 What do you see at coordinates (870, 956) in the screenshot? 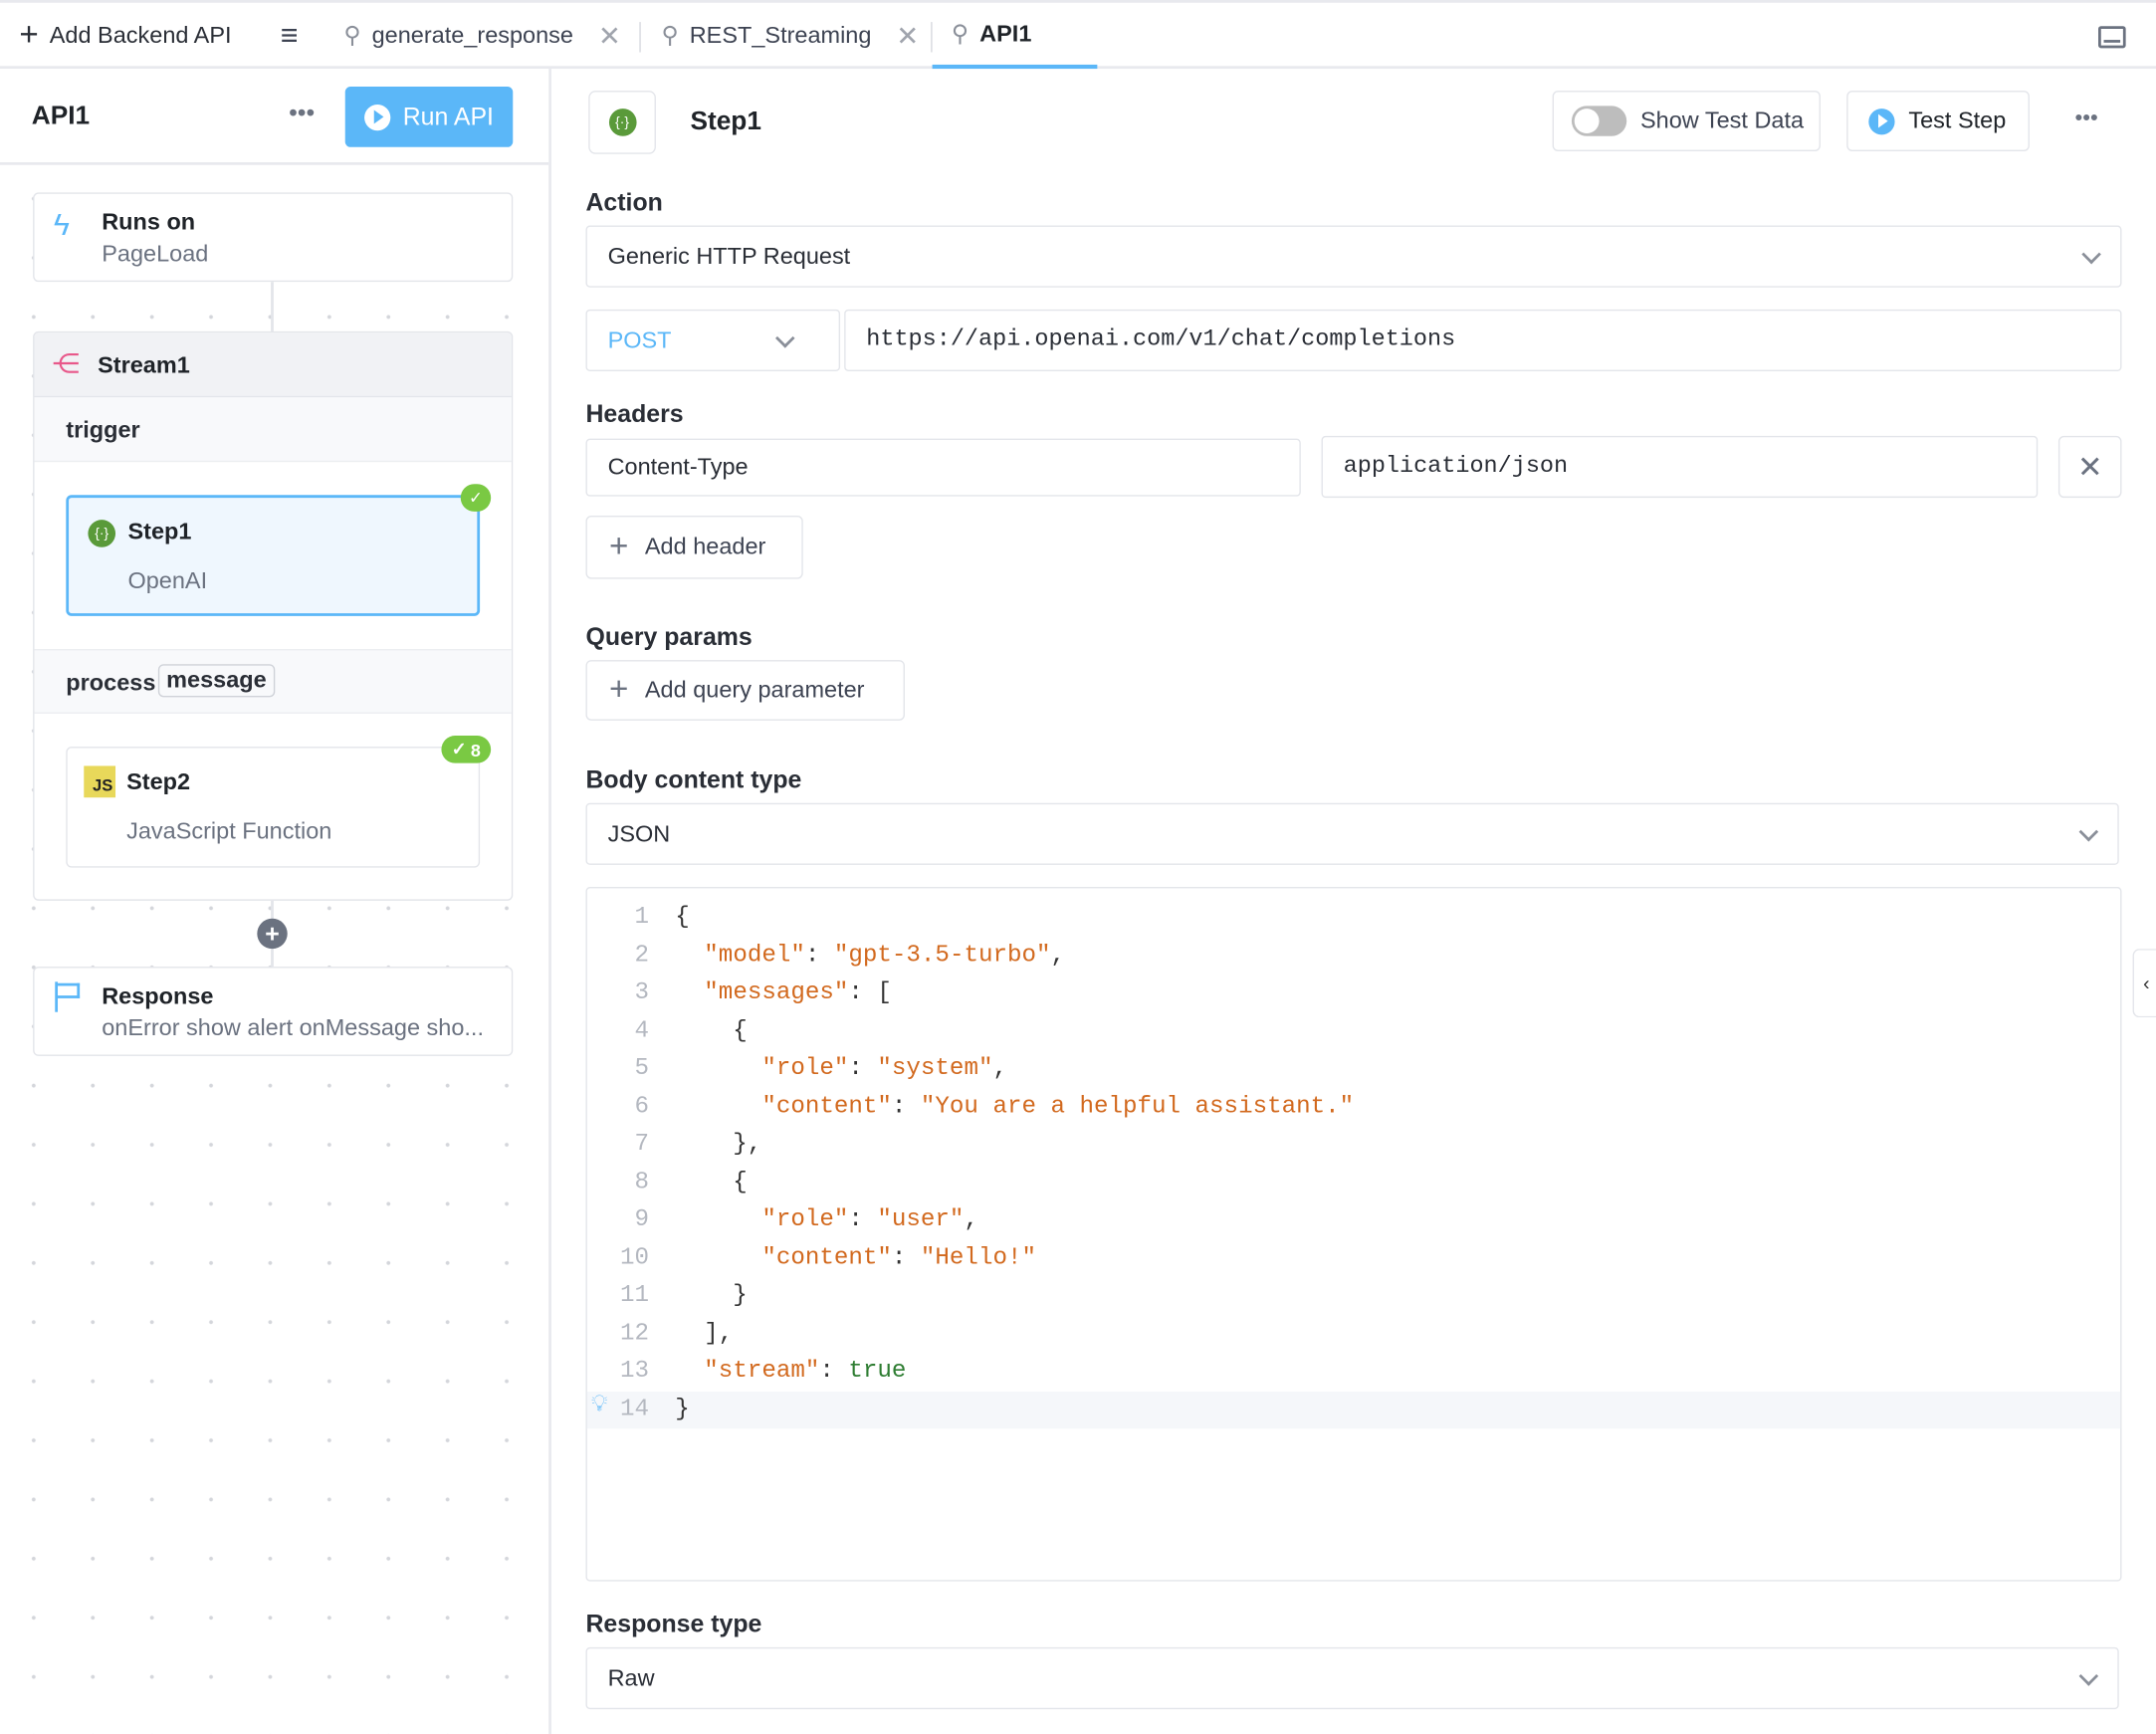
I see `code-text: "model": "gpt-3.5-turbo",` at bounding box center [870, 956].